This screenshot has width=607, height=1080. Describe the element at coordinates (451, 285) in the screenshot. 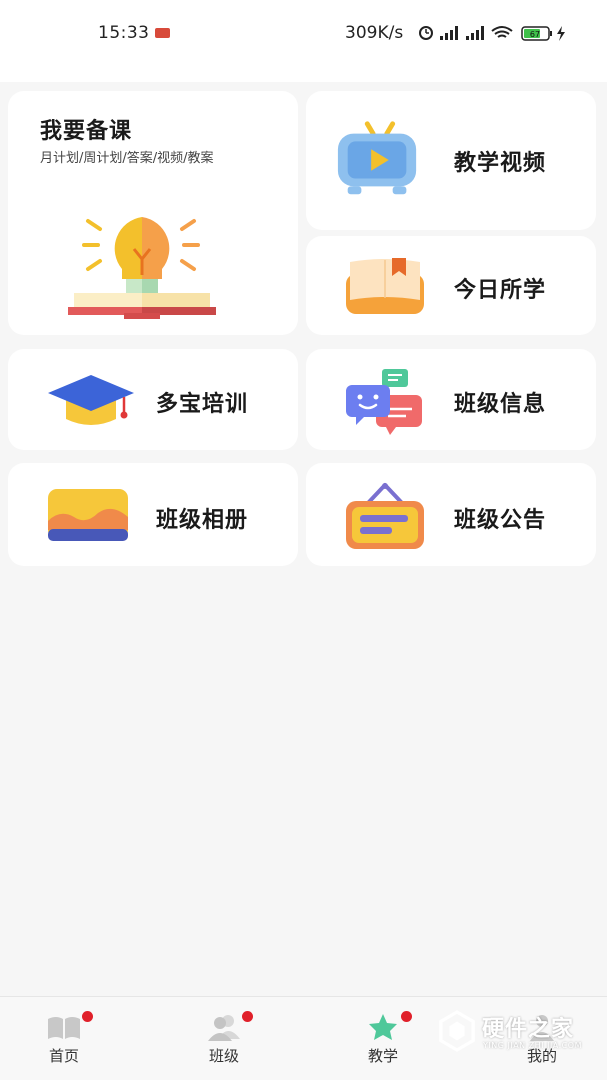

I see `today-learning-card: 今日所学` at that location.